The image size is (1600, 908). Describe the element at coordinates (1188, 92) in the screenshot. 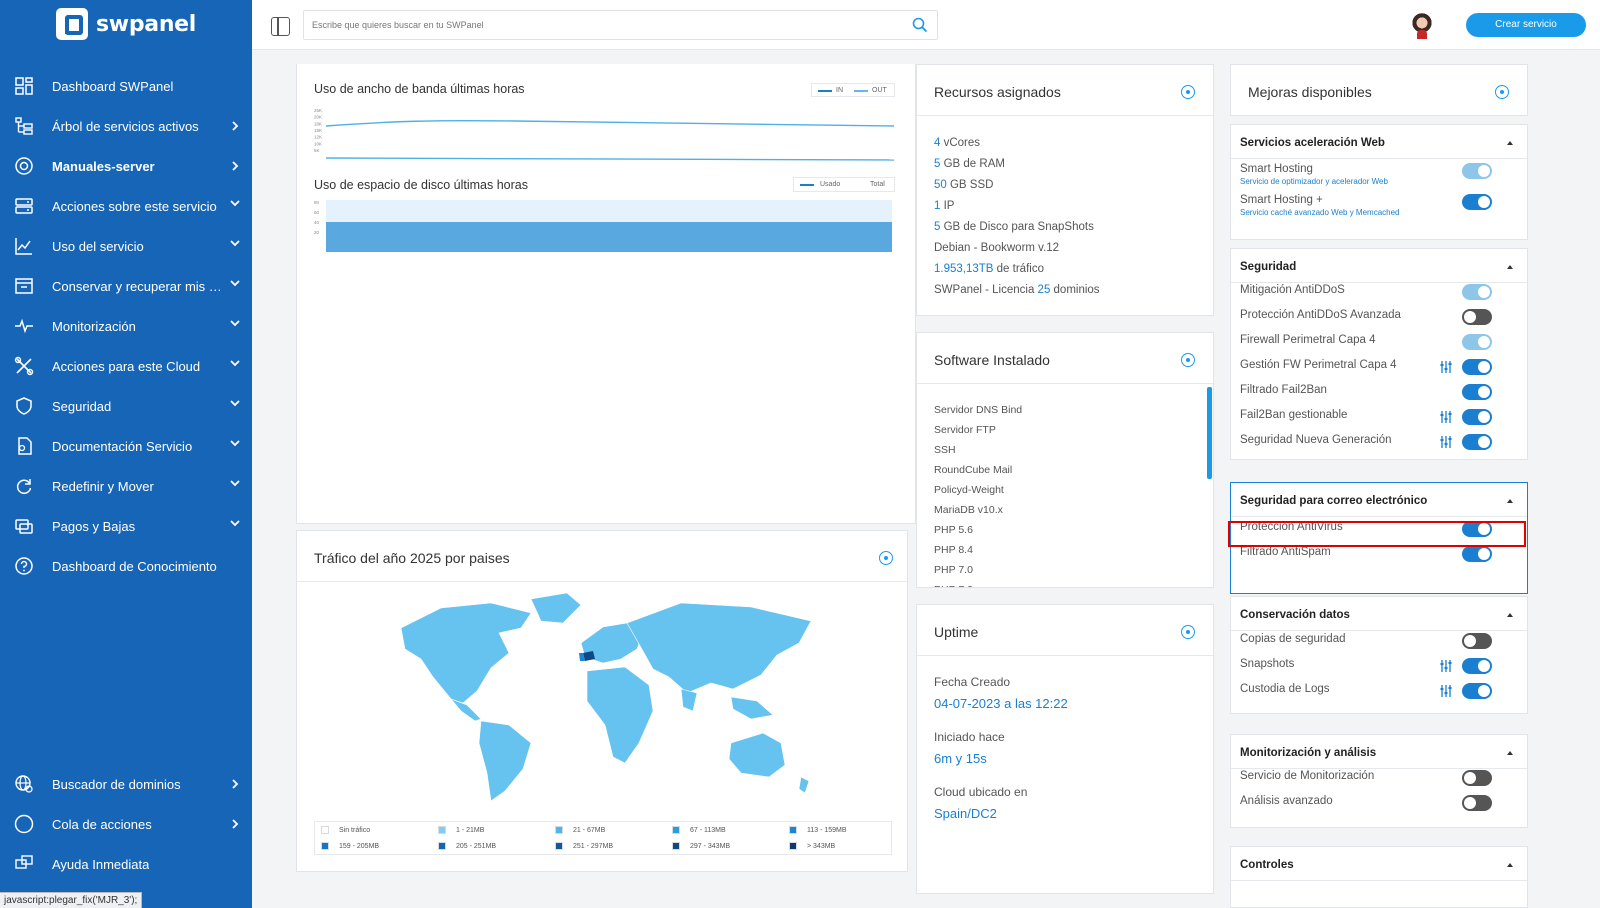

I see `resources-info-icon` at that location.